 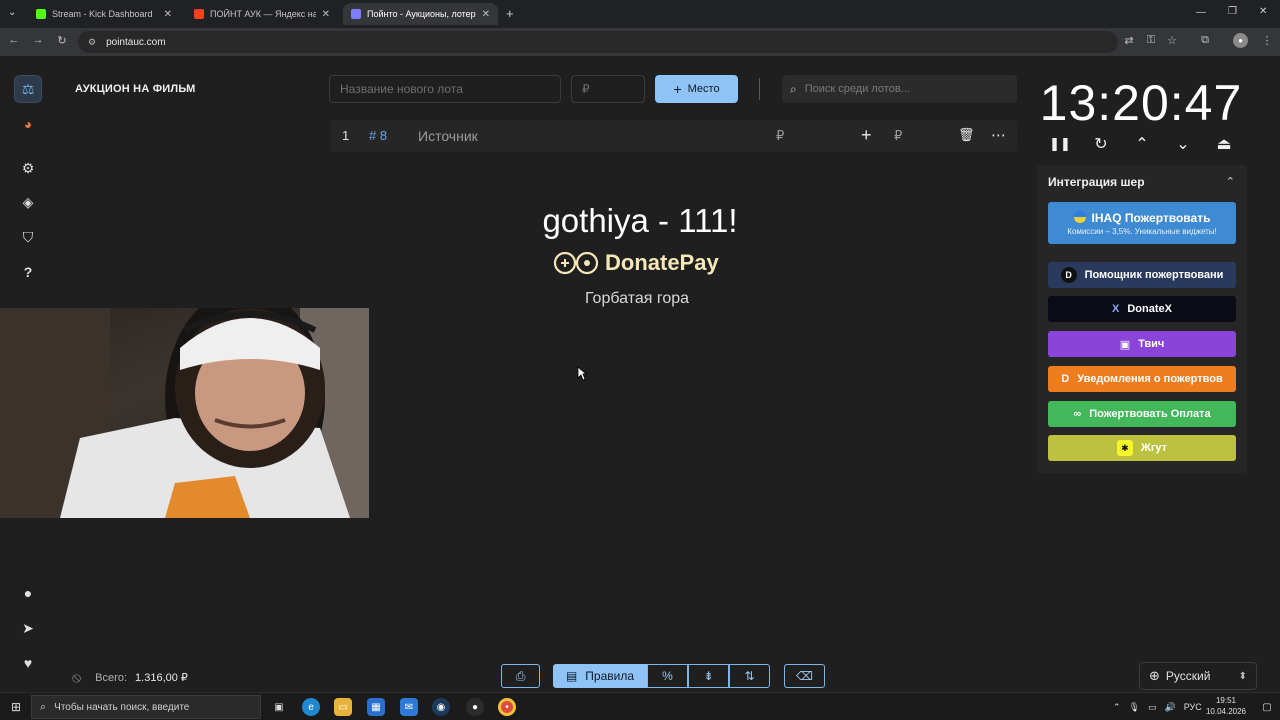 What do you see at coordinates (28, 628) in the screenshot?
I see `telegram-icon: ➤` at bounding box center [28, 628].